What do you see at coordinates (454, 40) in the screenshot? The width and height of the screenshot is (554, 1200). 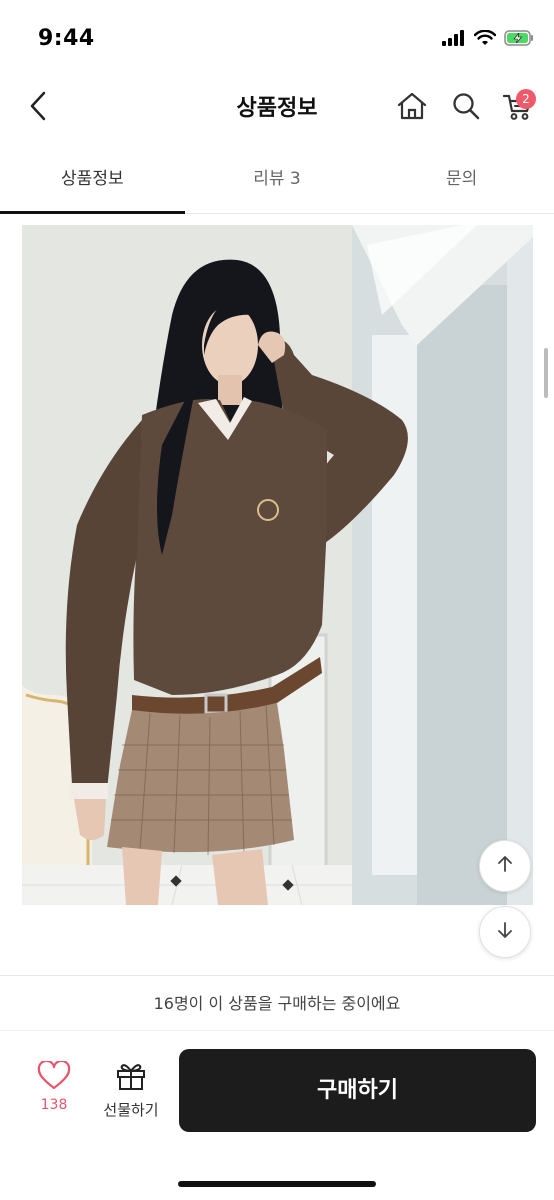 I see `signal-icon` at bounding box center [454, 40].